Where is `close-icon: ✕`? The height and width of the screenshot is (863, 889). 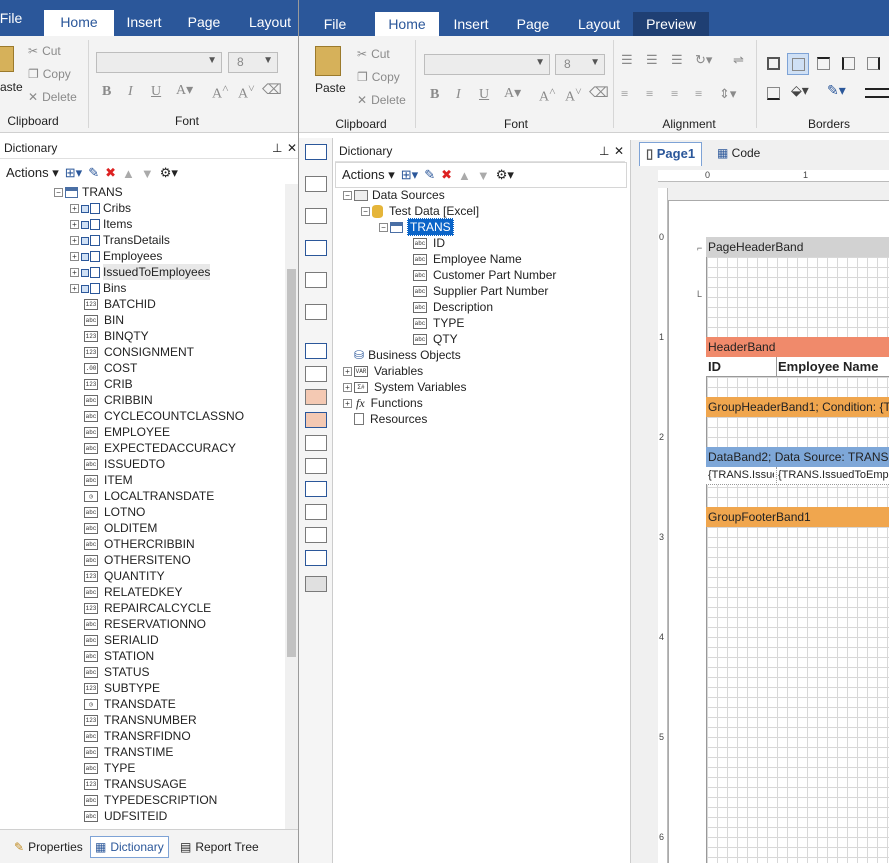 close-icon: ✕ is located at coordinates (619, 151).